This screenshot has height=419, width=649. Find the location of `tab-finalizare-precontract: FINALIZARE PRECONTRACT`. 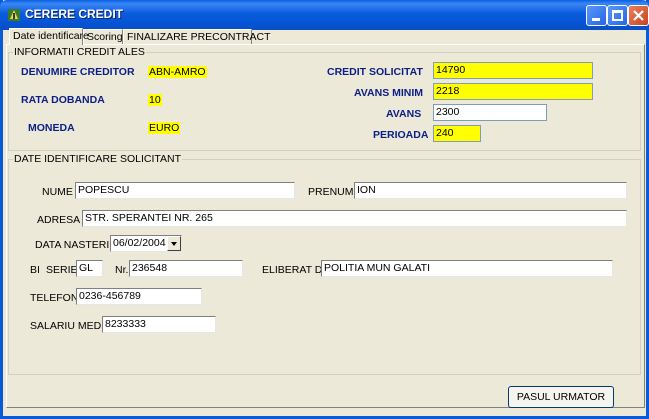

tab-finalizare-precontract: FINALIZARE PRECONTRACT is located at coordinates (197, 36).